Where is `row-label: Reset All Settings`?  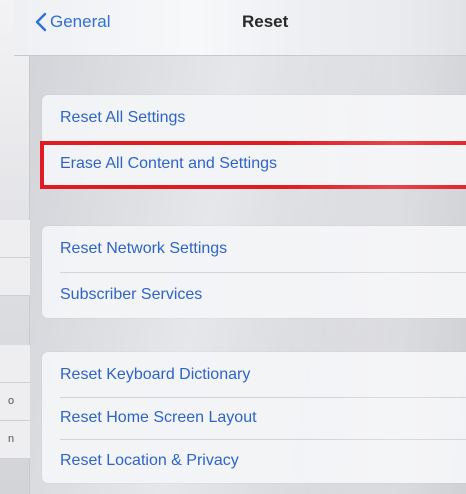
row-label: Reset All Settings is located at coordinates (123, 117).